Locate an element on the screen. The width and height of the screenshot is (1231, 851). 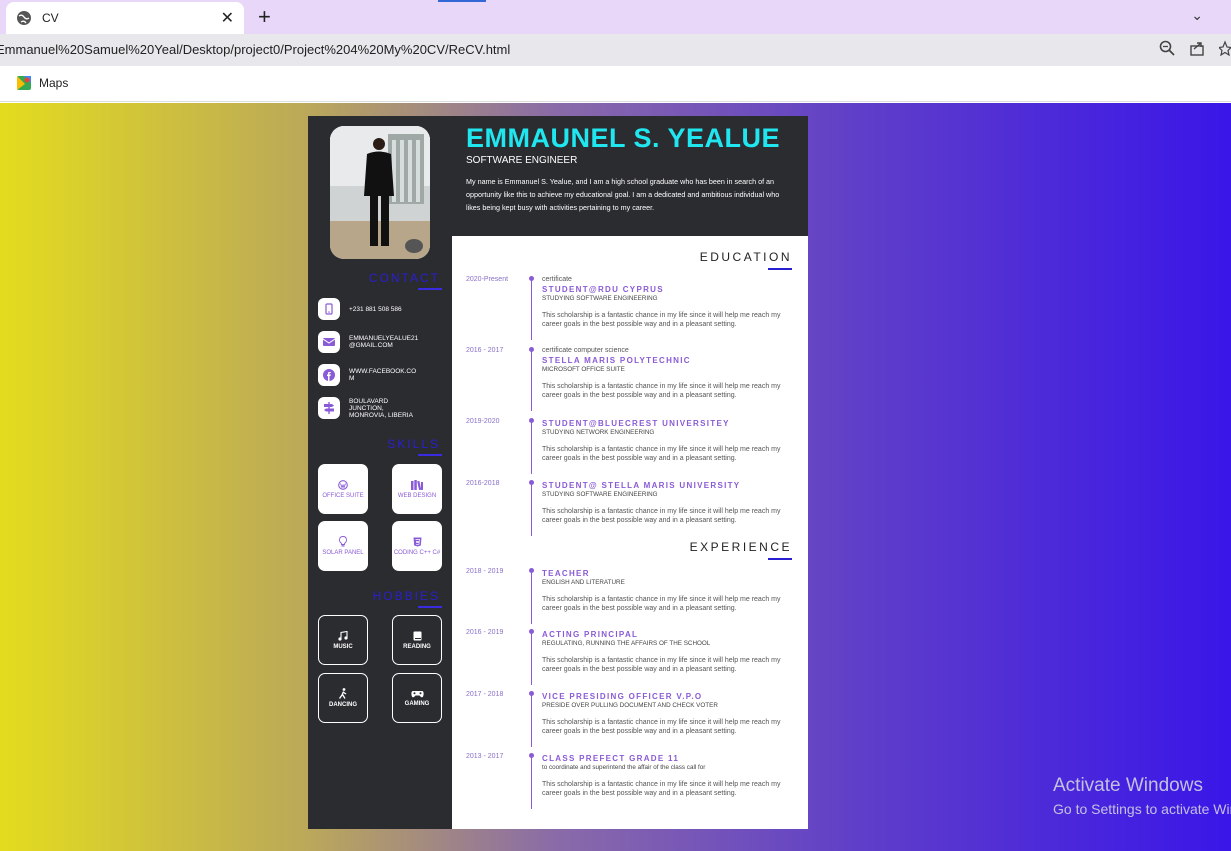
hobbies-title: HOBBIES is located at coordinates (406, 596).